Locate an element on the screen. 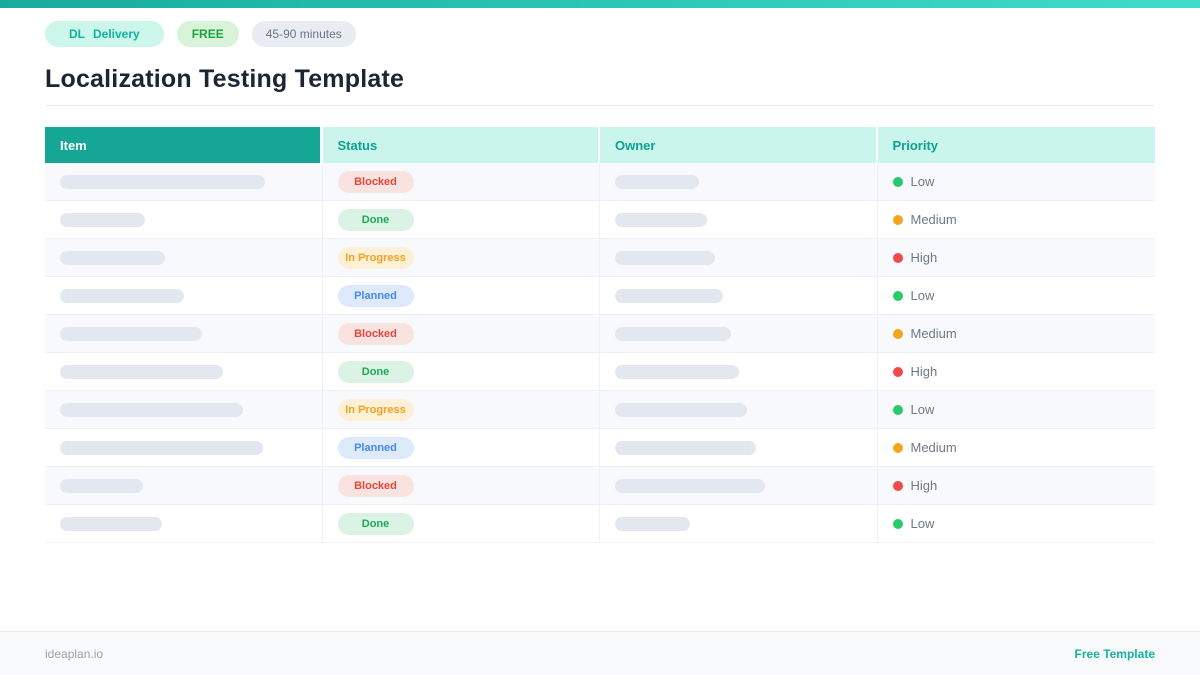 The height and width of the screenshot is (675, 1200). status-badge: In Progress is located at coordinates (375, 257).